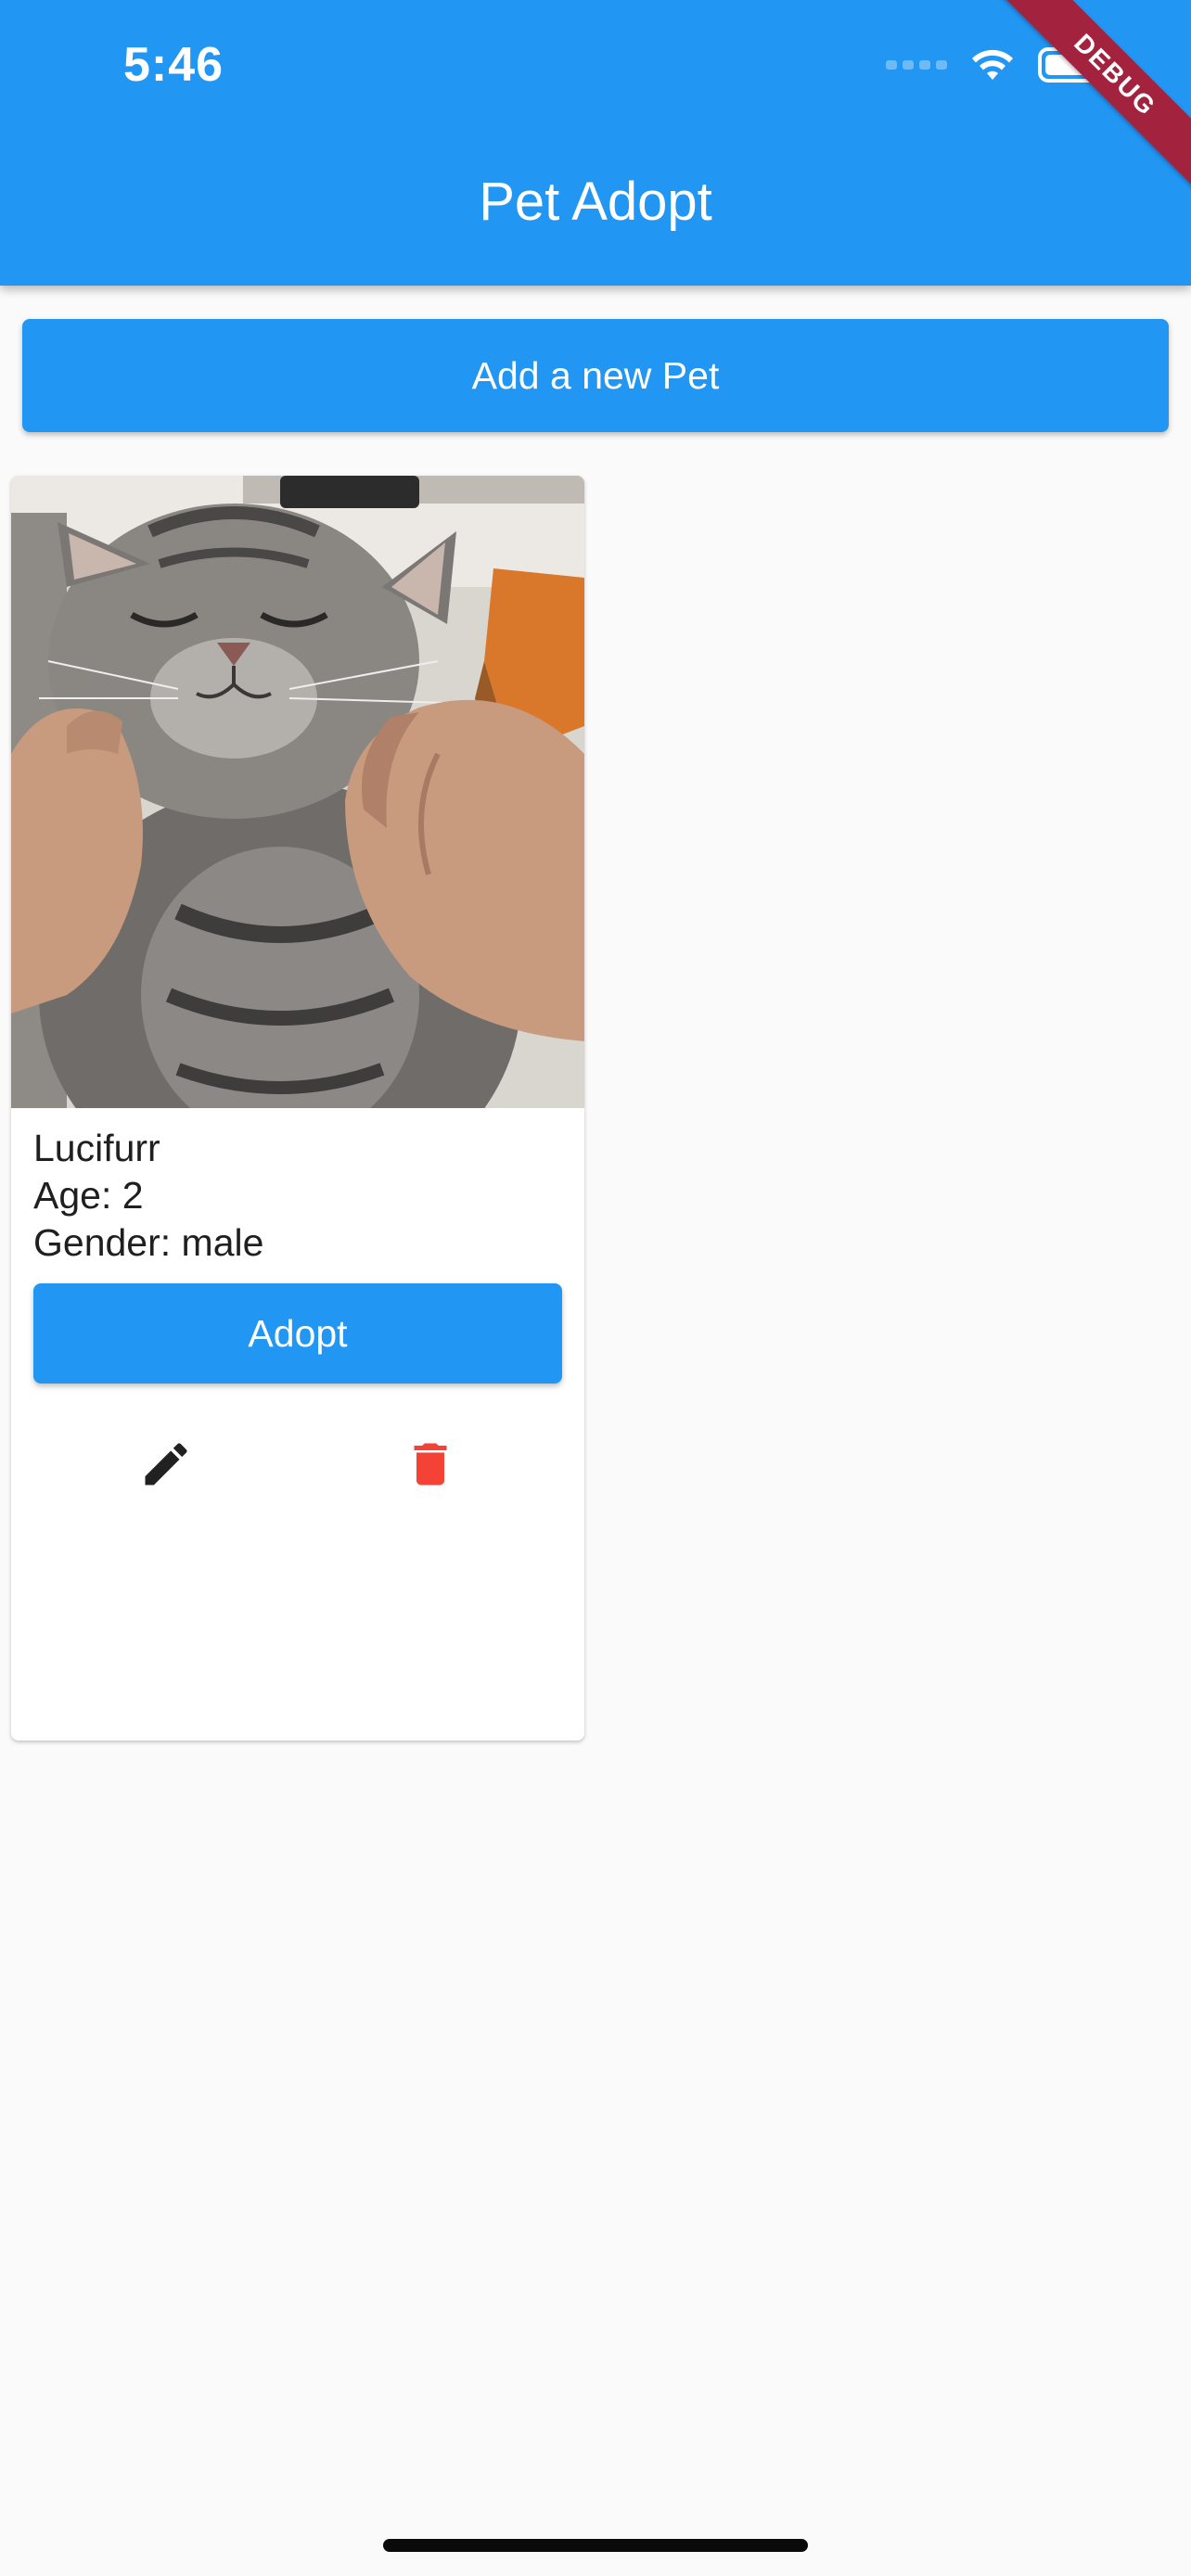  Describe the element at coordinates (297, 1333) in the screenshot. I see `adopt-button: Adopt` at that location.